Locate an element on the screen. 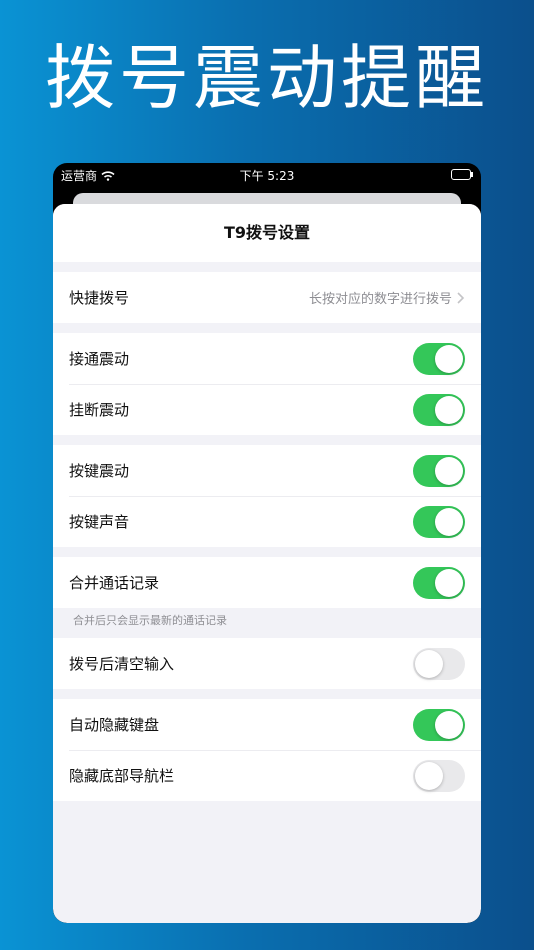 This screenshot has height=950, width=534. group-keys: 按键震动 按键声音 is located at coordinates (267, 496).